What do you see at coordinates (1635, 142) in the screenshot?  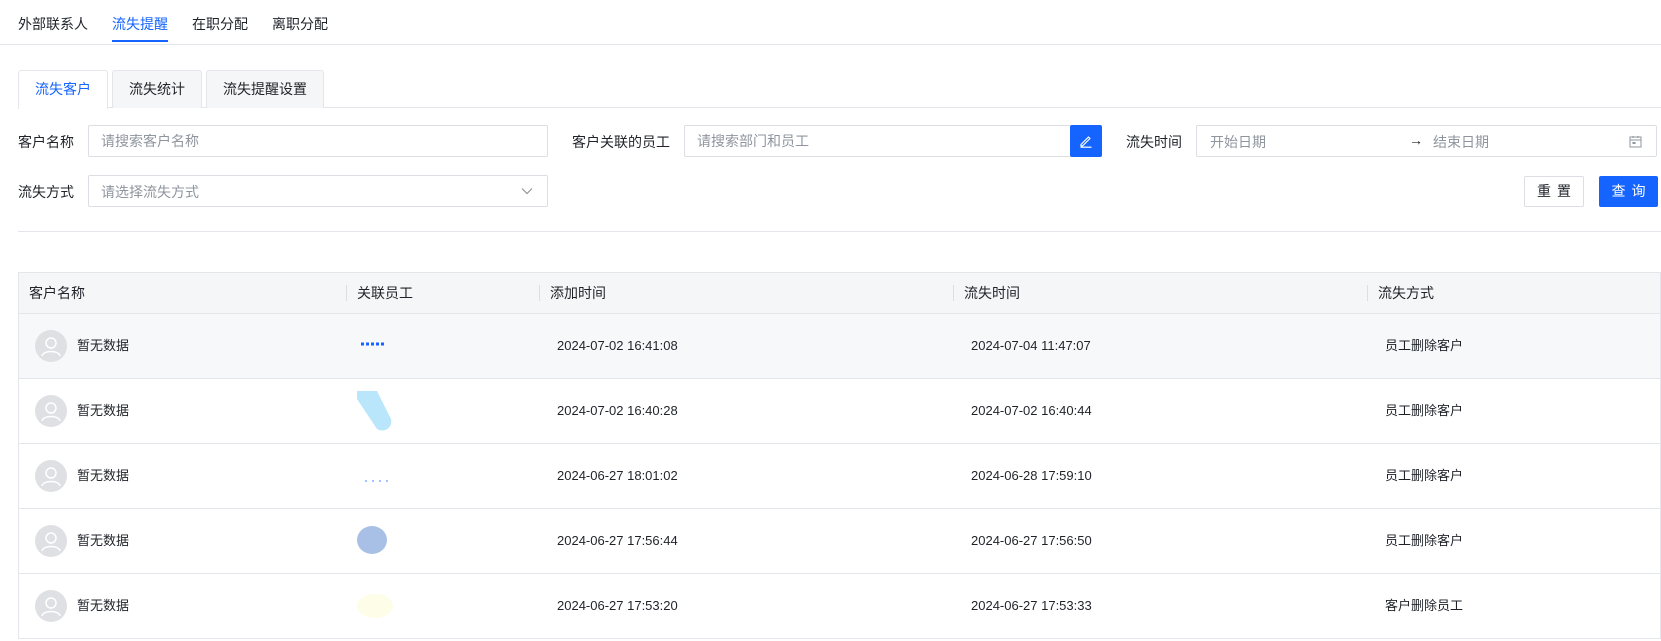 I see `calendar-icon` at bounding box center [1635, 142].